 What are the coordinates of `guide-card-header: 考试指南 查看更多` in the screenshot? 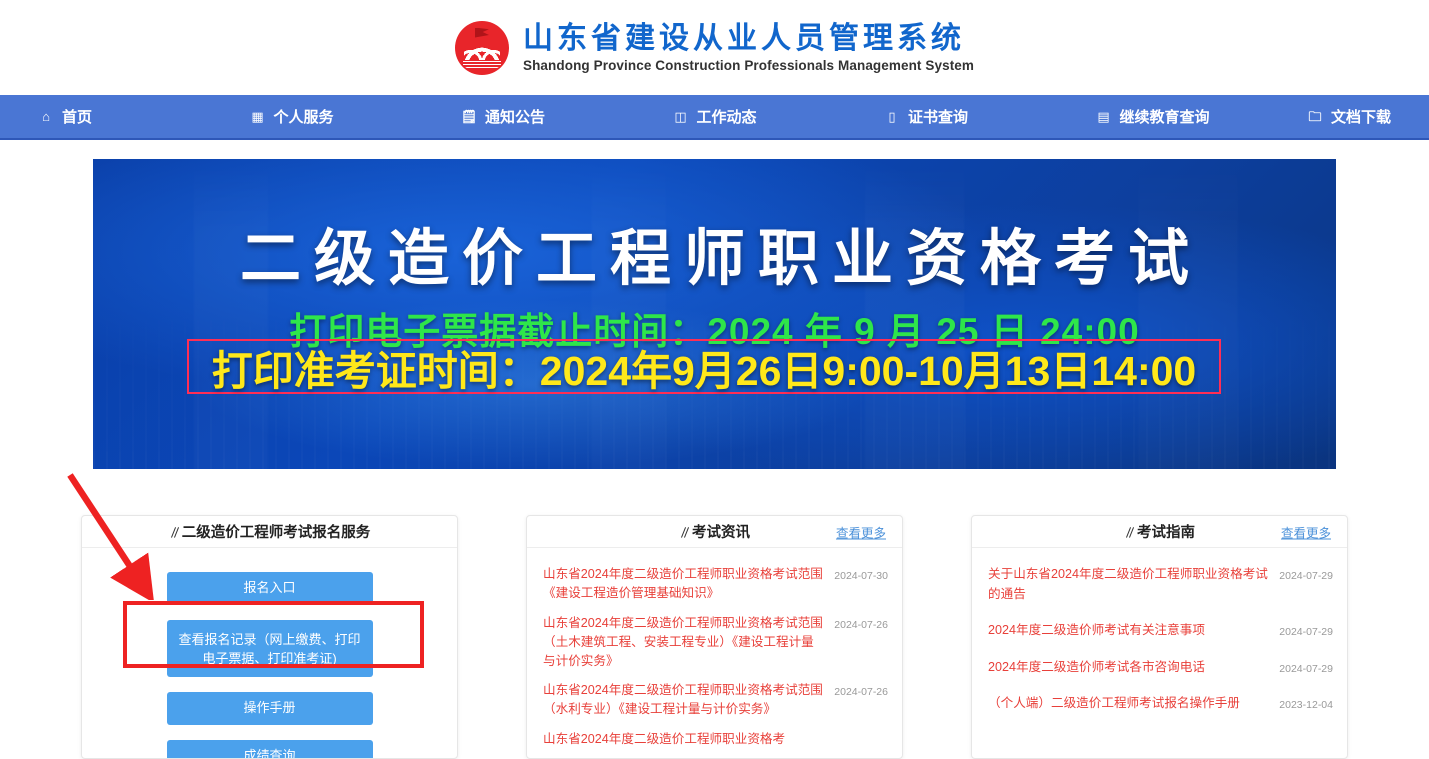 It's located at (1159, 532).